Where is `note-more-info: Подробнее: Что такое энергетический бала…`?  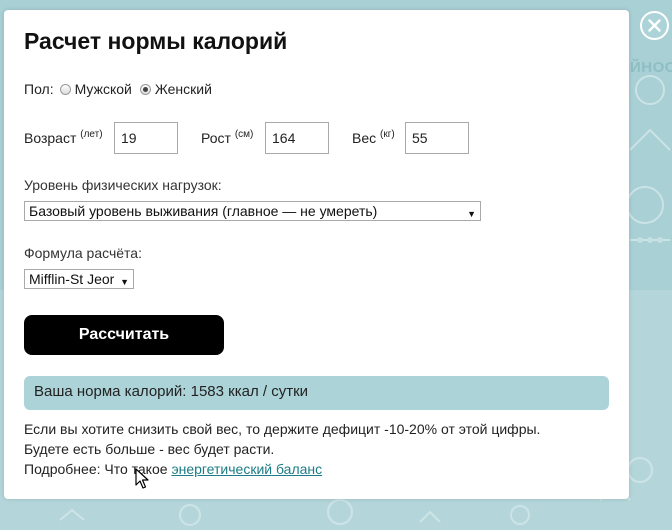 note-more-info: Подробнее: Что такое энергетический бала… is located at coordinates (173, 469).